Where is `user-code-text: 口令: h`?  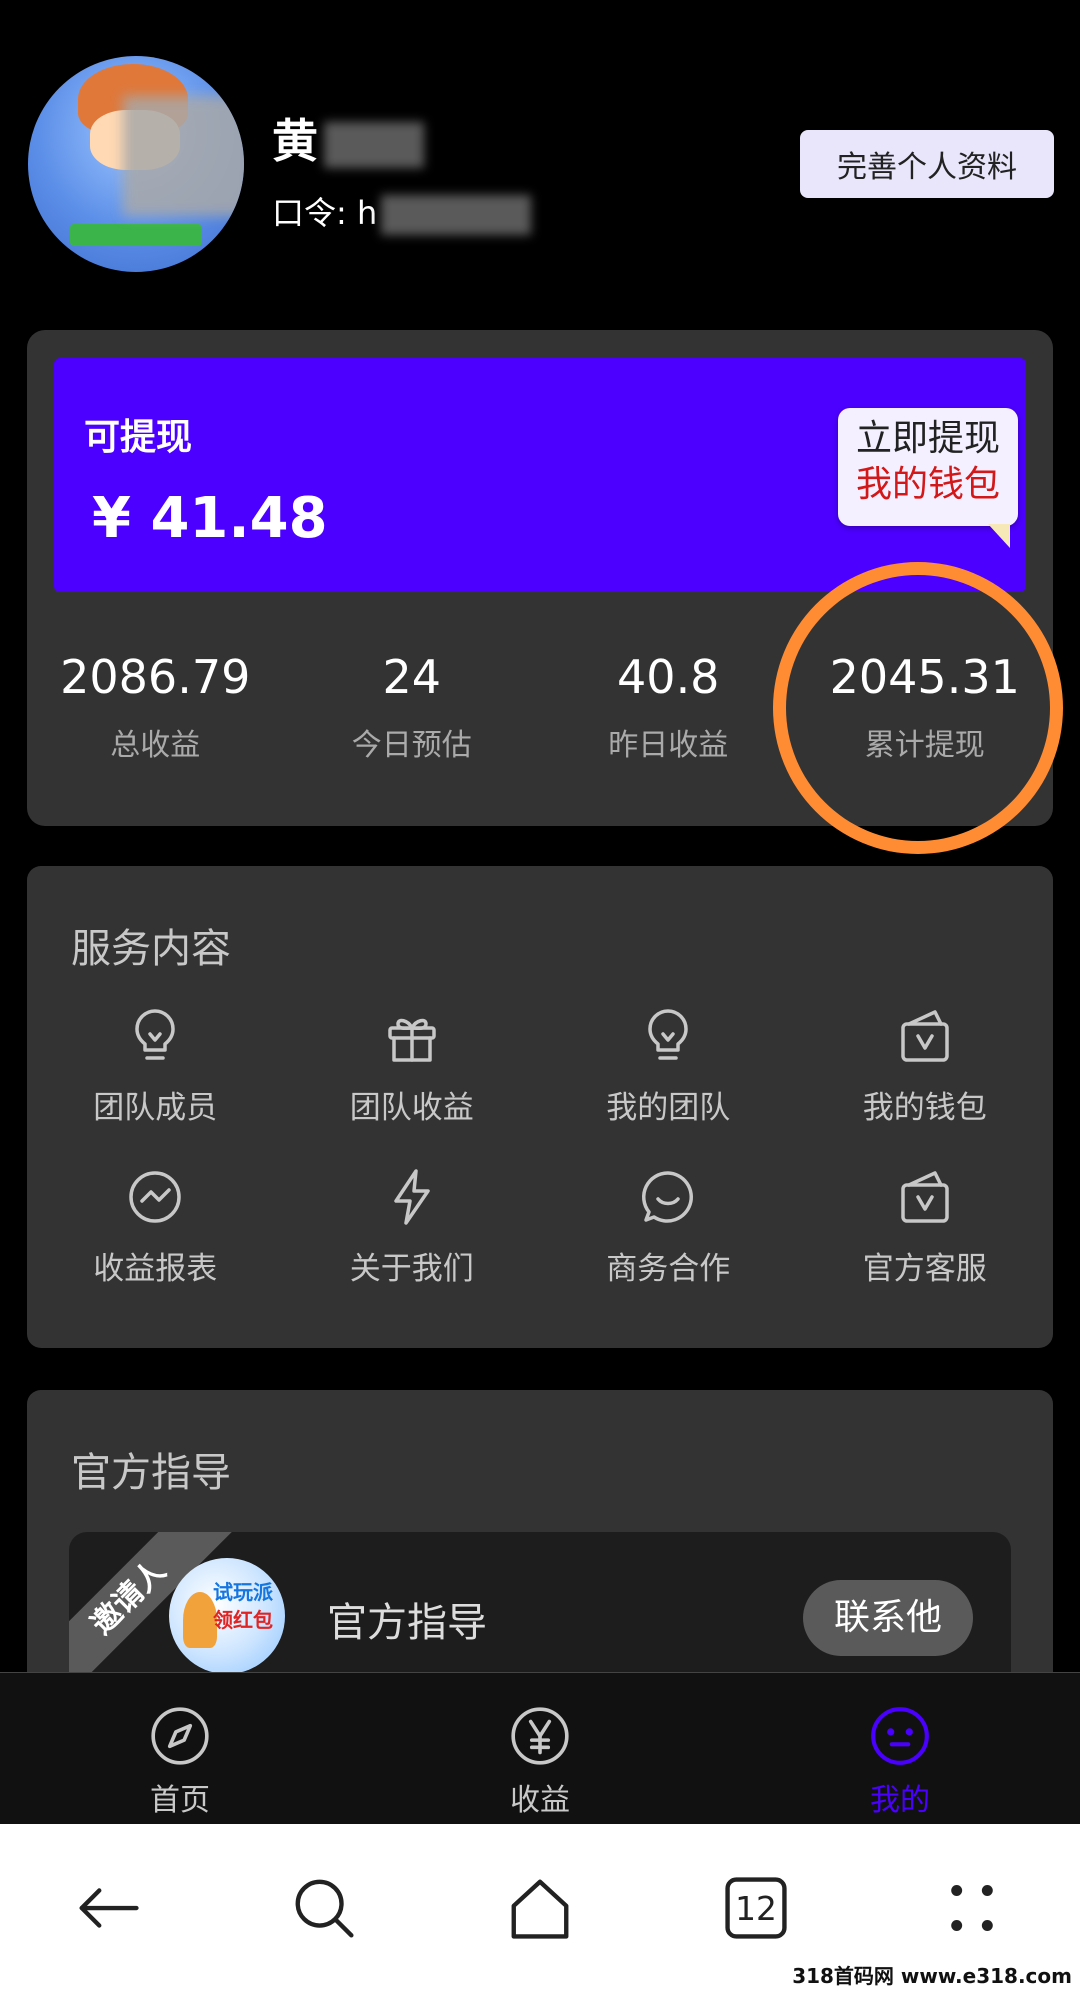
user-code-text: 口令: h is located at coordinates (325, 213).